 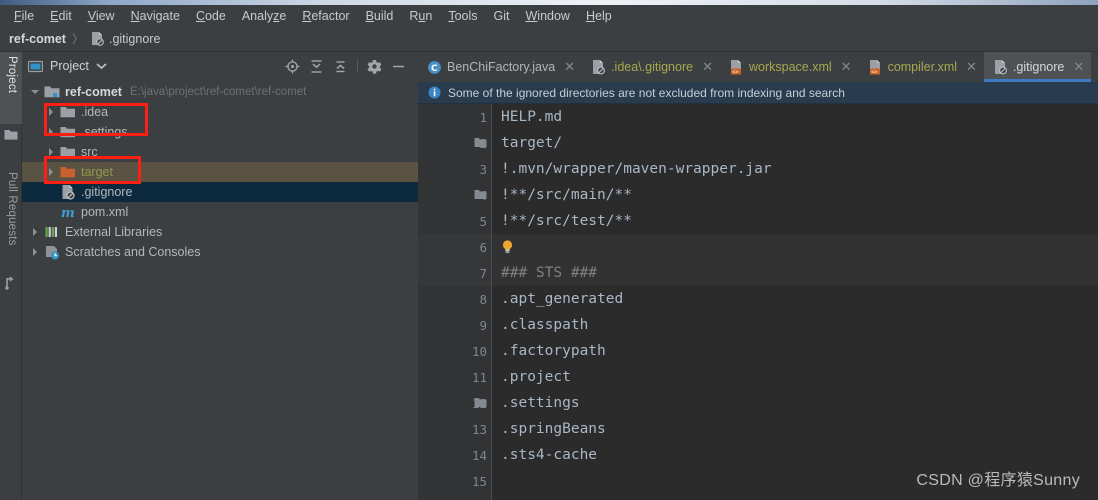 I want to click on tree-node-settings: .settings, so click(x=220, y=132).